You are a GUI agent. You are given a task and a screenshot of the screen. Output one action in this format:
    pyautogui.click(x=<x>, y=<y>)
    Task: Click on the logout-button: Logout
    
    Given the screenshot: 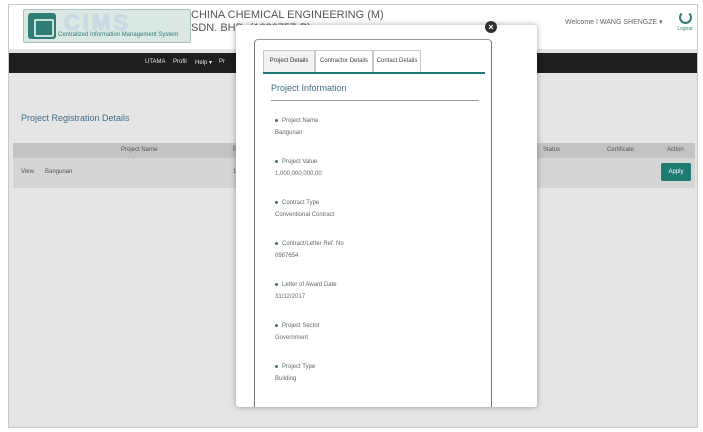 What is the action you would take?
    pyautogui.click(x=685, y=21)
    